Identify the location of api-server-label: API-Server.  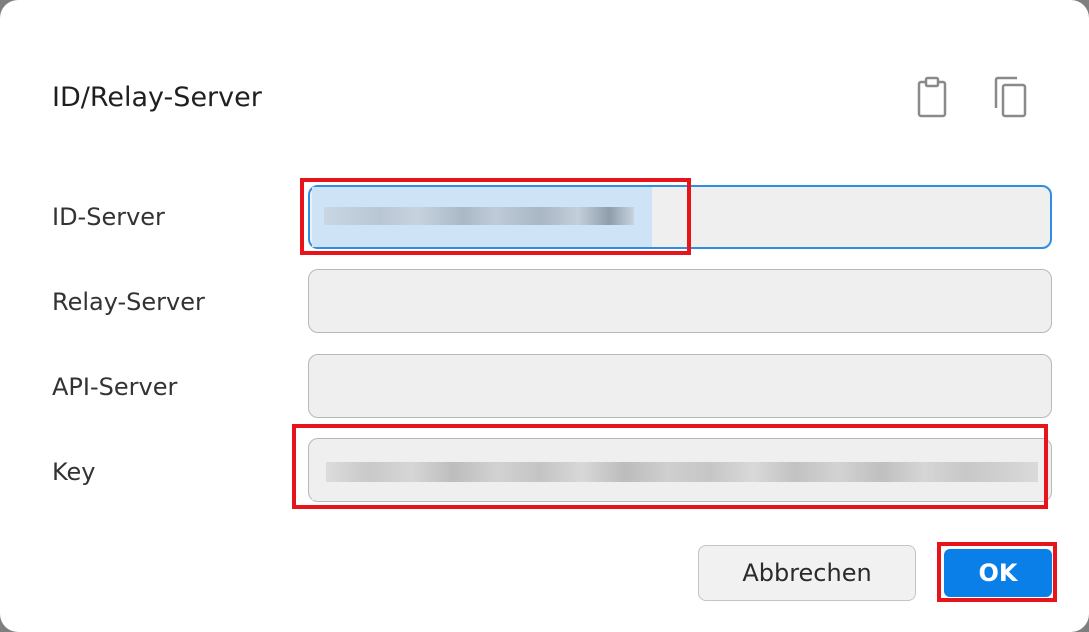
(115, 387).